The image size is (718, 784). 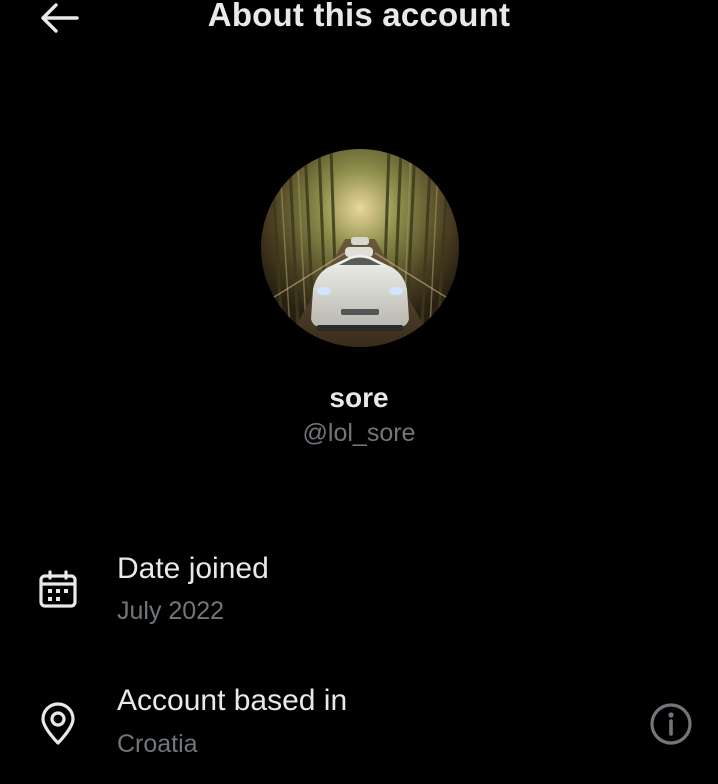 What do you see at coordinates (359, 397) in the screenshot?
I see `display-name: sore` at bounding box center [359, 397].